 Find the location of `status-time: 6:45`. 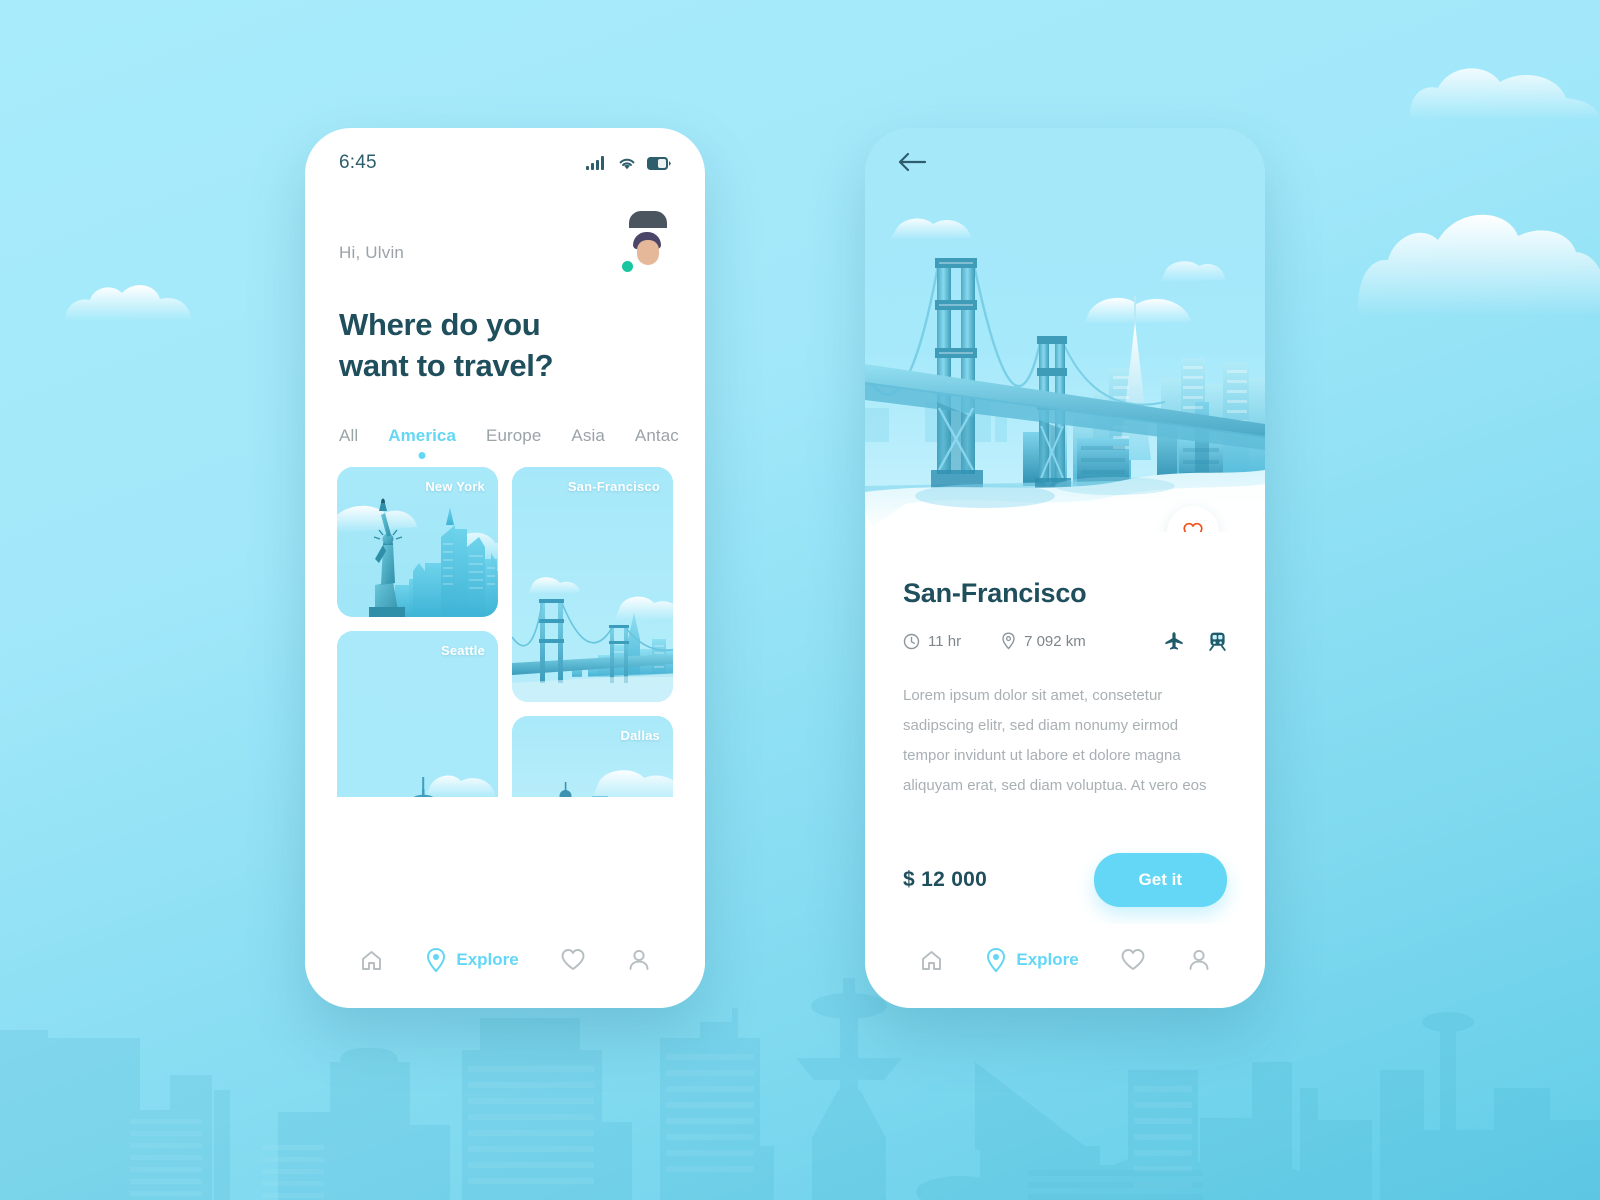

status-time: 6:45 is located at coordinates (358, 162).